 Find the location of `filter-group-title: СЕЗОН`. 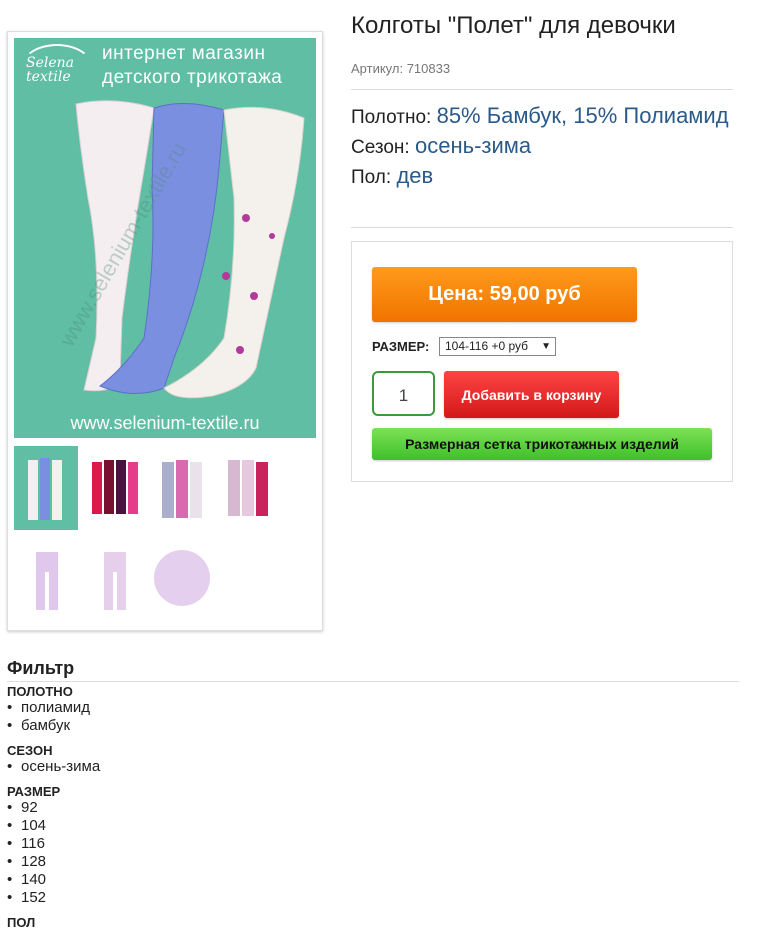

filter-group-title: СЕЗОН is located at coordinates (30, 750).